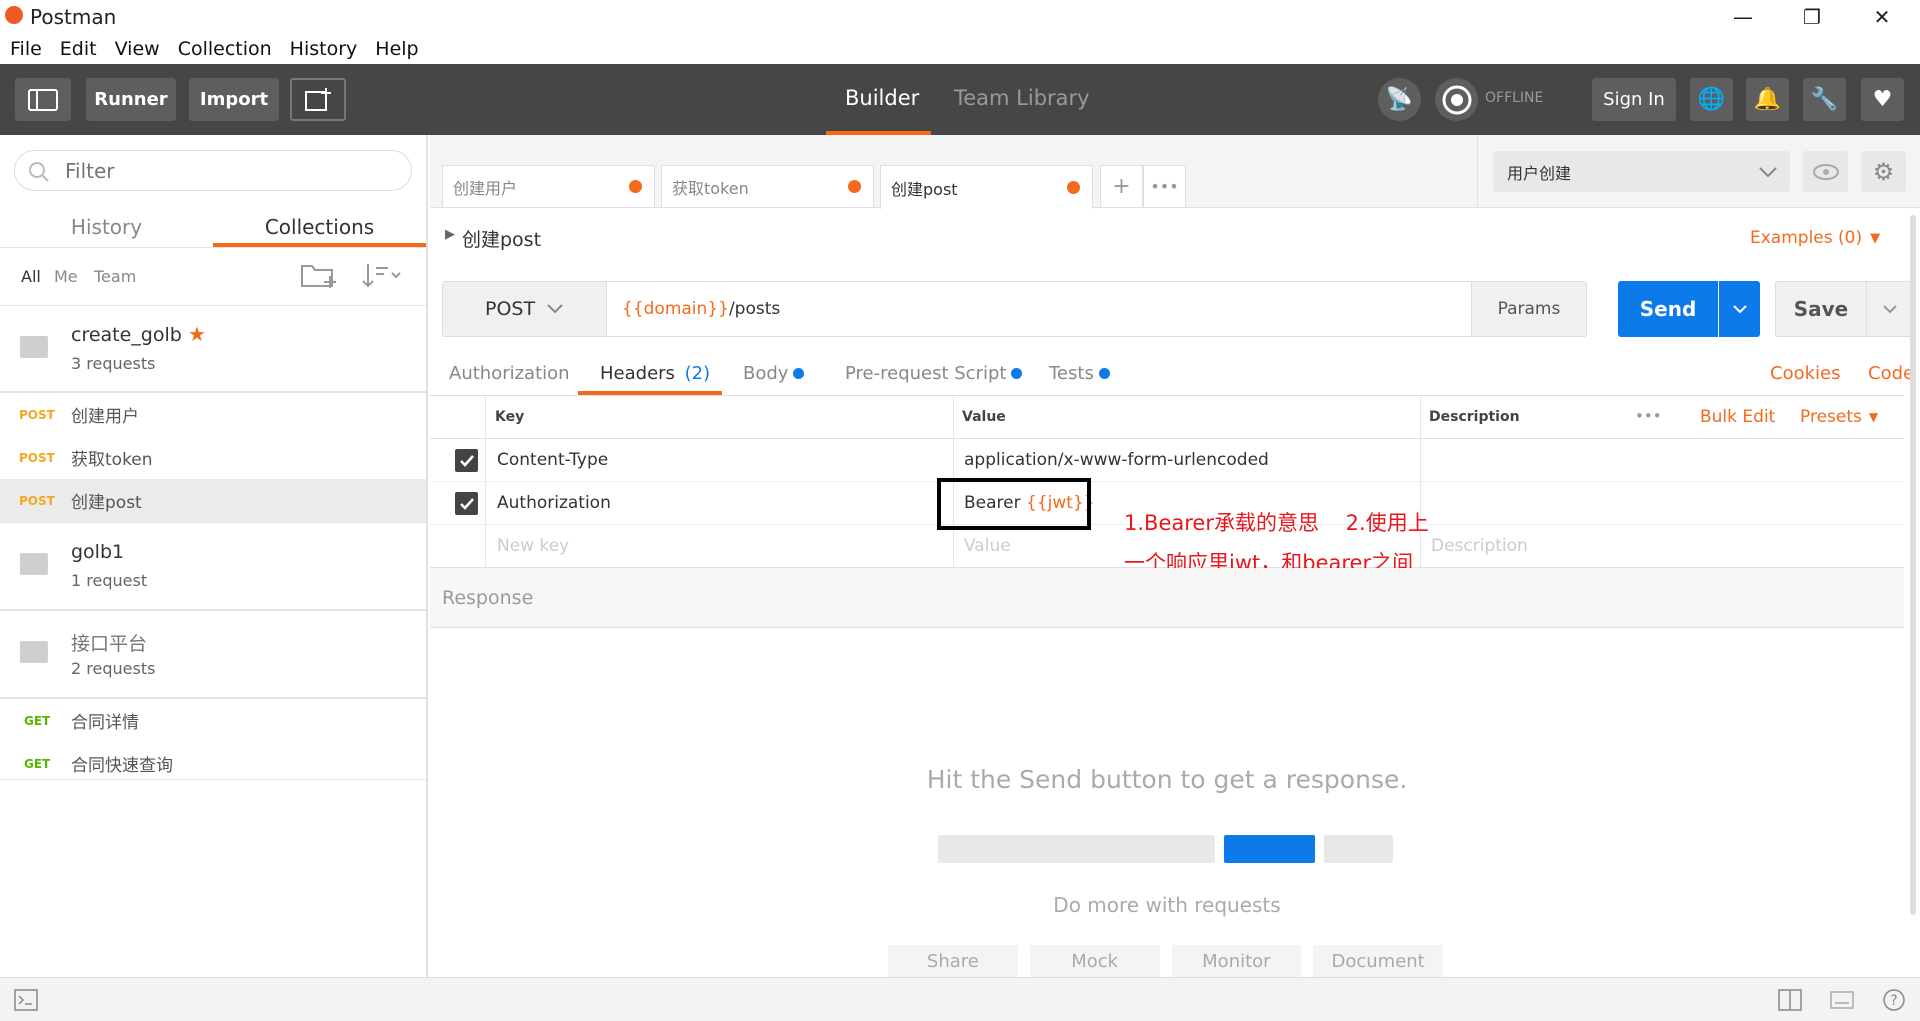 This screenshot has width=1920, height=1021. I want to click on interceptor-button: 📡, so click(1399, 99).